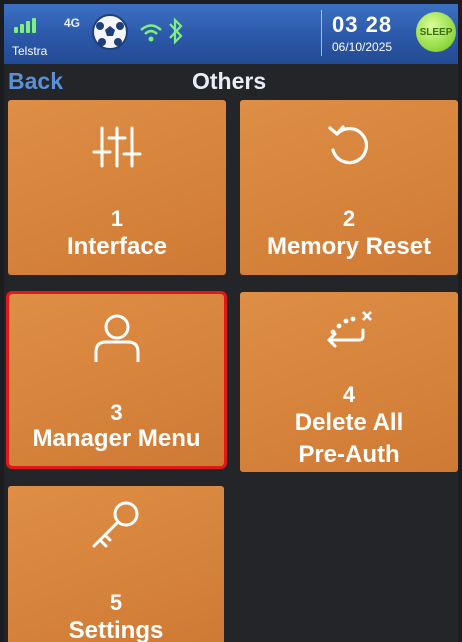 The height and width of the screenshot is (642, 462). Describe the element at coordinates (362, 24) in the screenshot. I see `clock-time: 03 28` at that location.